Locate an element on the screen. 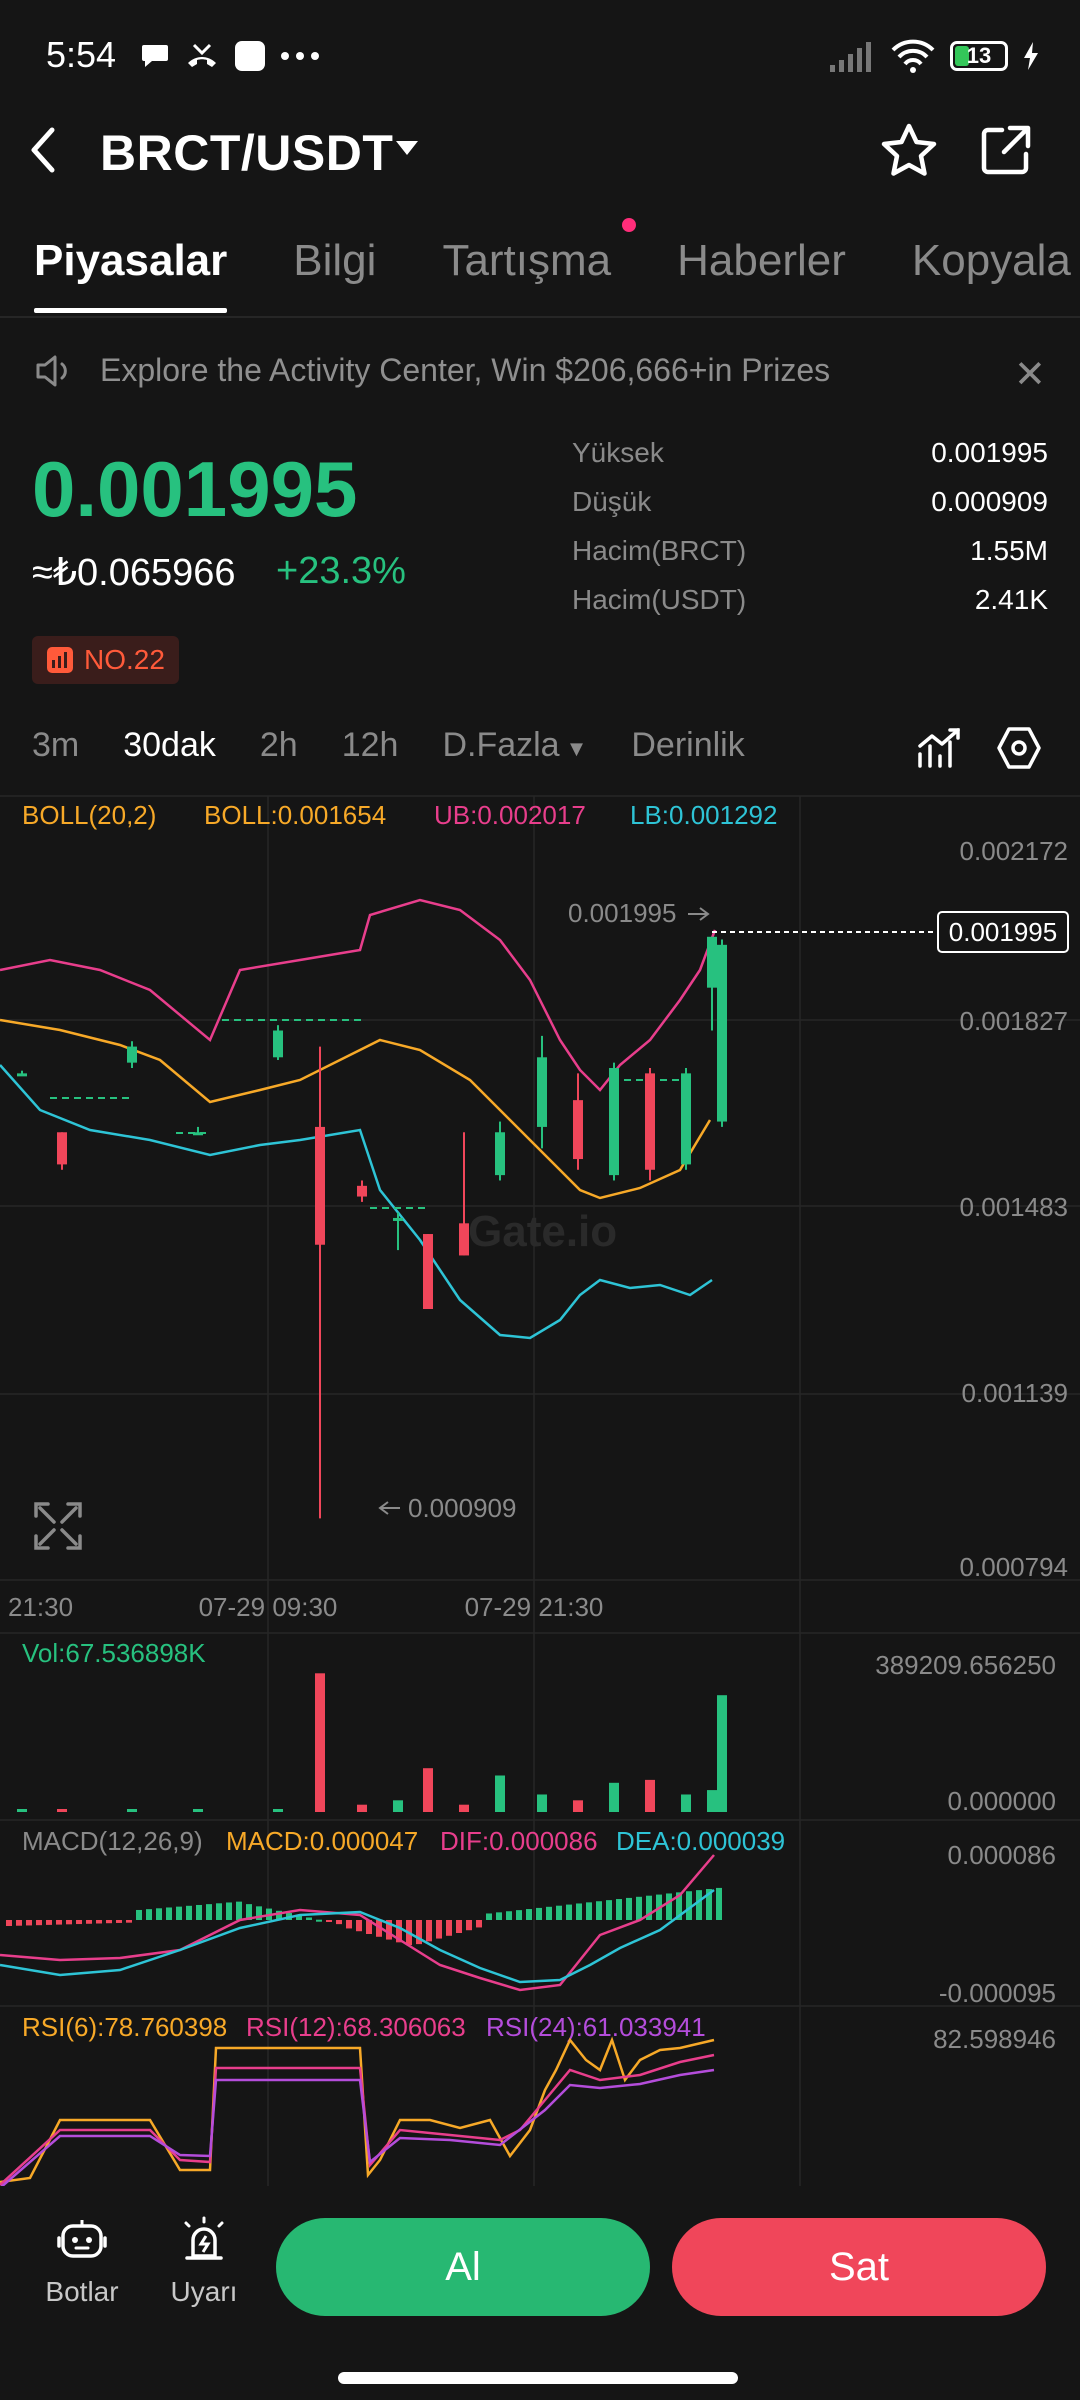 Image resolution: width=1080 pixels, height=2400 pixels. share-icon is located at coordinates (1006, 150).